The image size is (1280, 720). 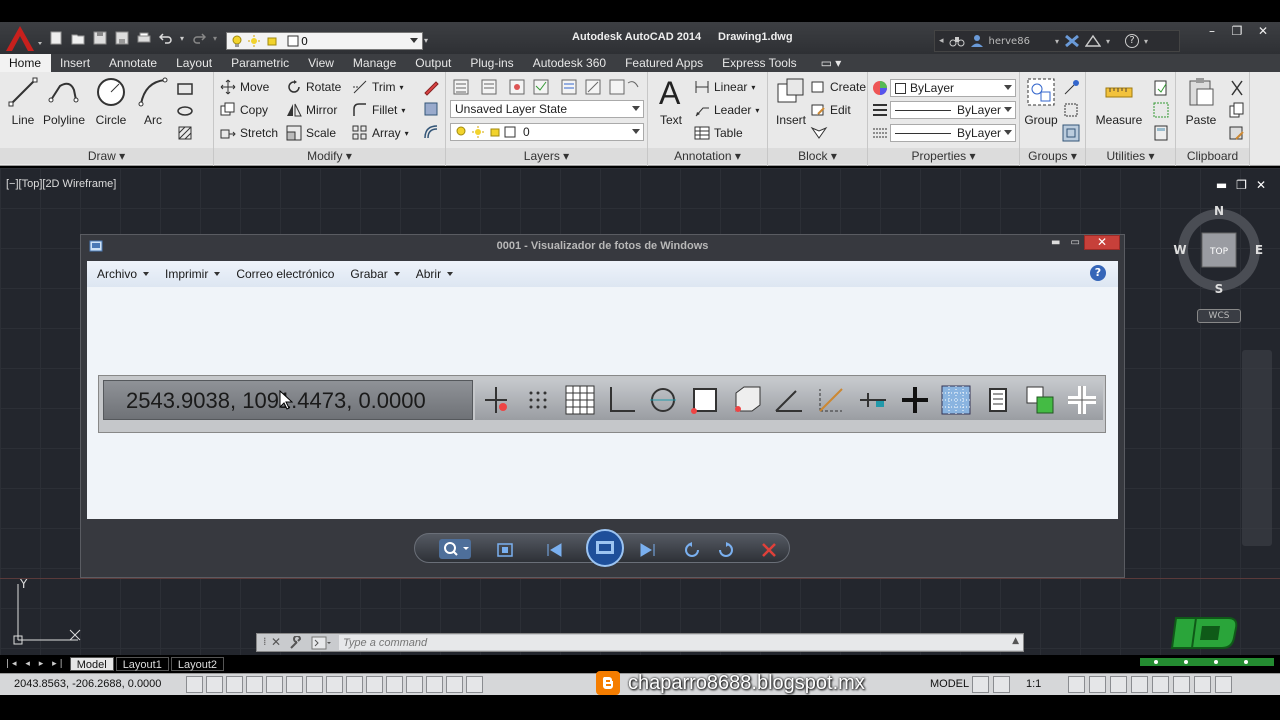 I want to click on tab-layout: Layout, so click(x=194, y=63).